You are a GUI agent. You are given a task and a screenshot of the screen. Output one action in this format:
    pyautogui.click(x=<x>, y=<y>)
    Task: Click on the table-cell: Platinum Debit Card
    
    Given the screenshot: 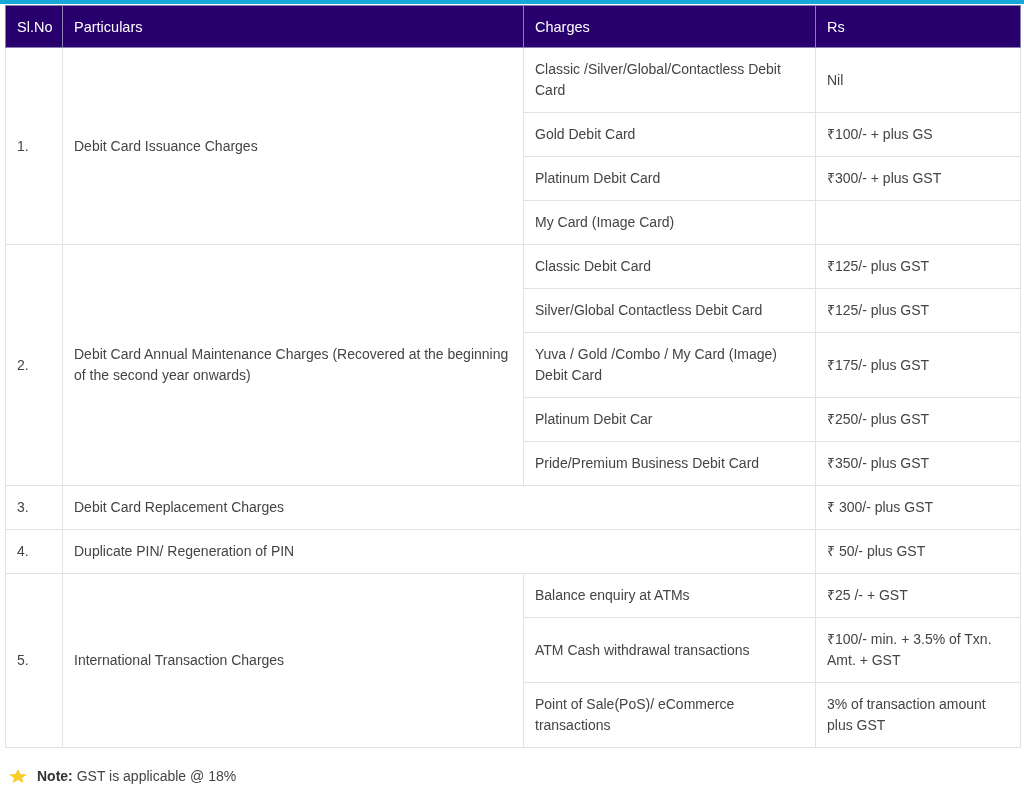 What is the action you would take?
    pyautogui.click(x=669, y=178)
    